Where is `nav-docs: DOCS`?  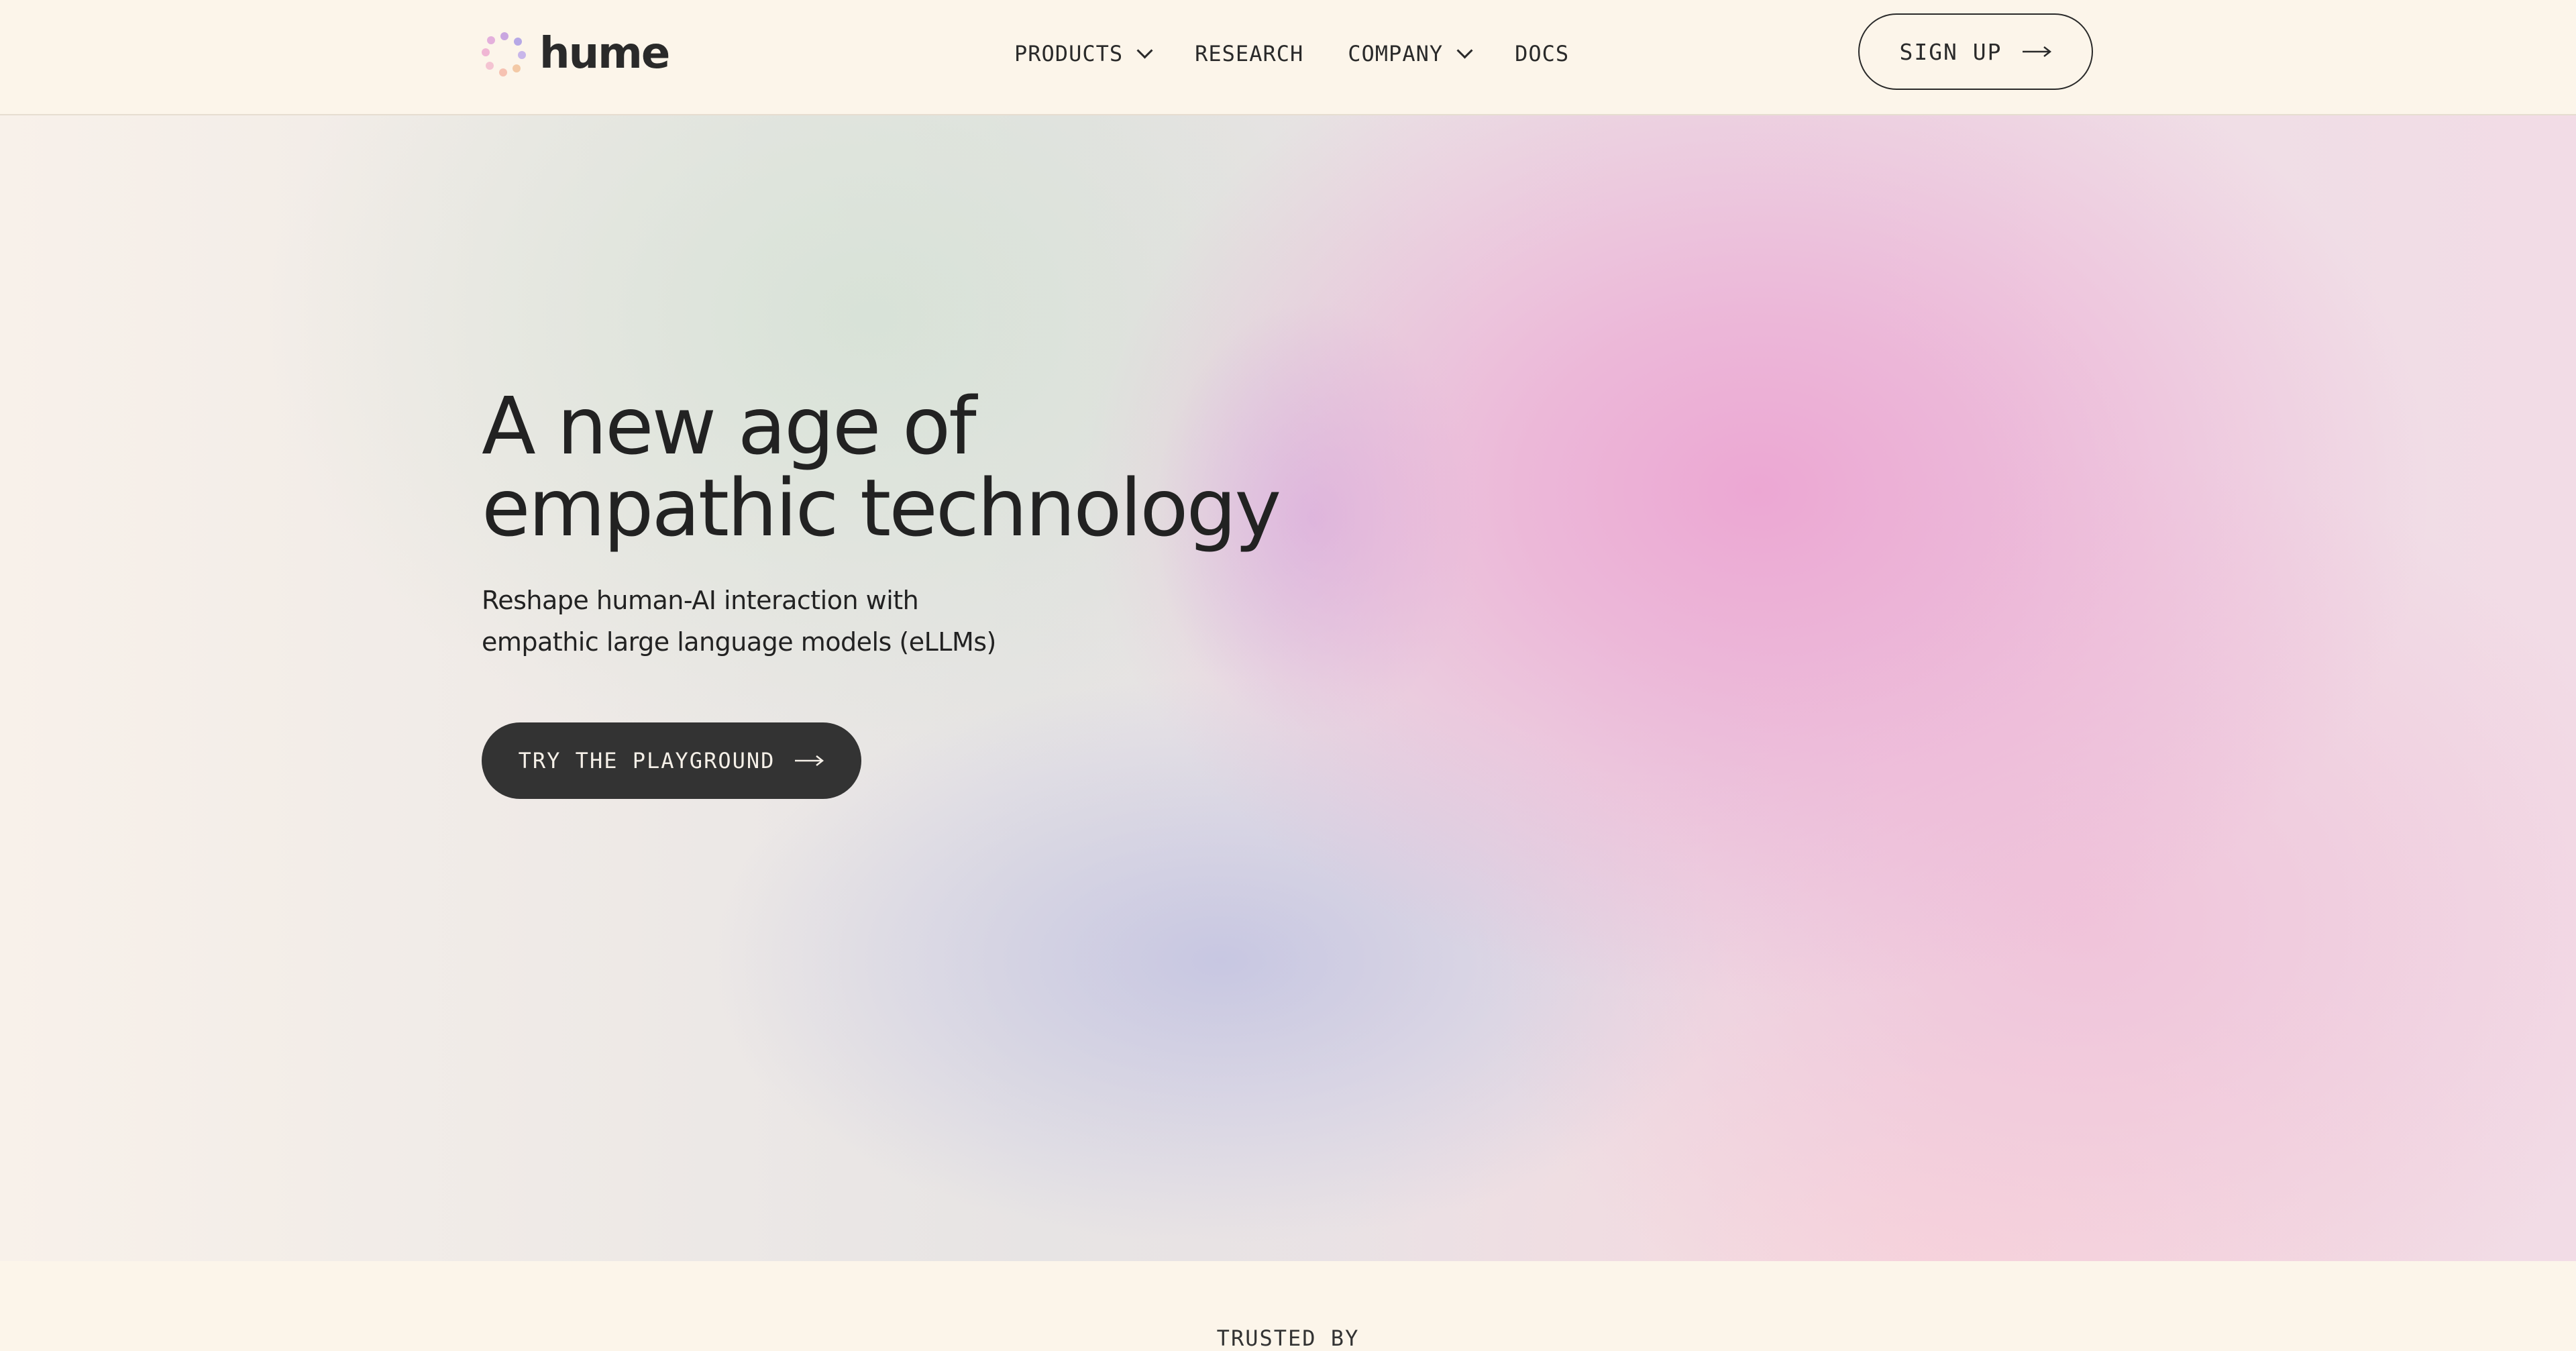
nav-docs: DOCS is located at coordinates (1542, 53).